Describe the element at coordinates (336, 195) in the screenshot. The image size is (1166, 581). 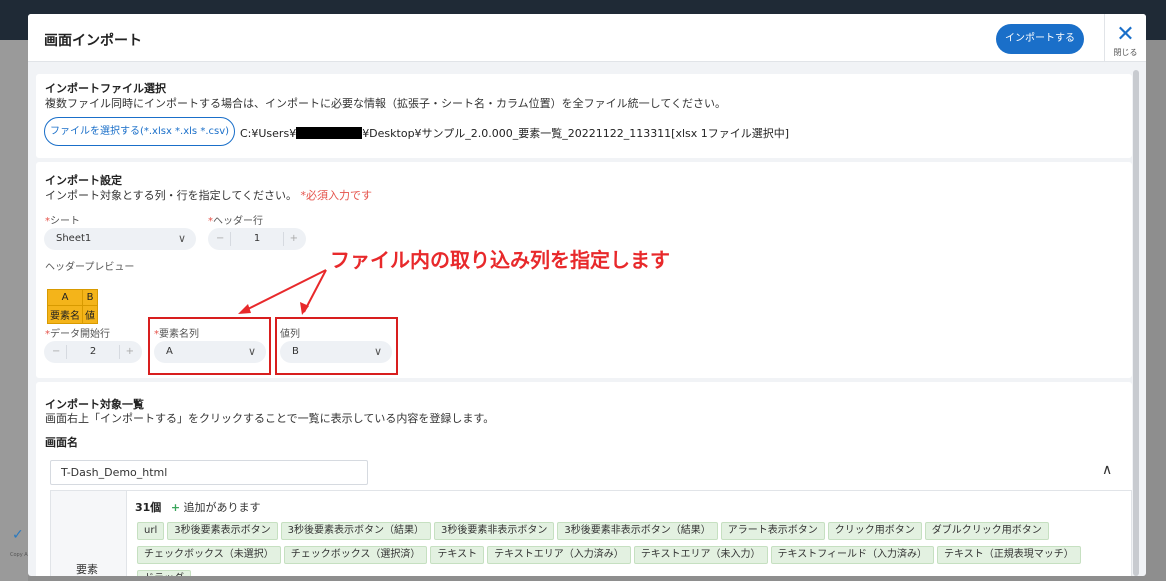
I see `required-note: *必須入力です` at that location.